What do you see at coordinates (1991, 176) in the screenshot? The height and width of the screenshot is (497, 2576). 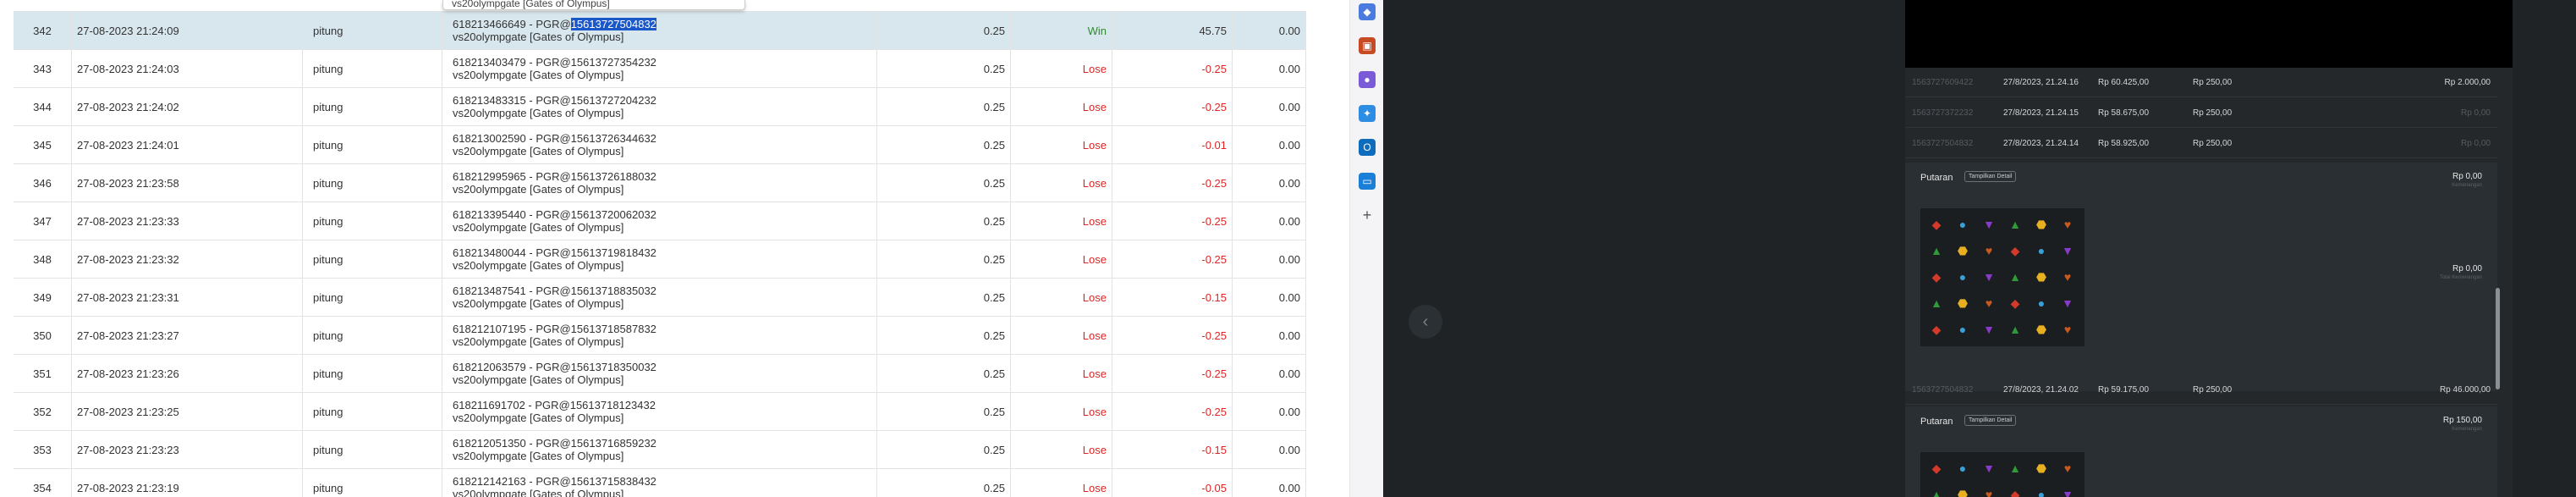 I see `show-detail-button: Tampilkan Detail` at bounding box center [1991, 176].